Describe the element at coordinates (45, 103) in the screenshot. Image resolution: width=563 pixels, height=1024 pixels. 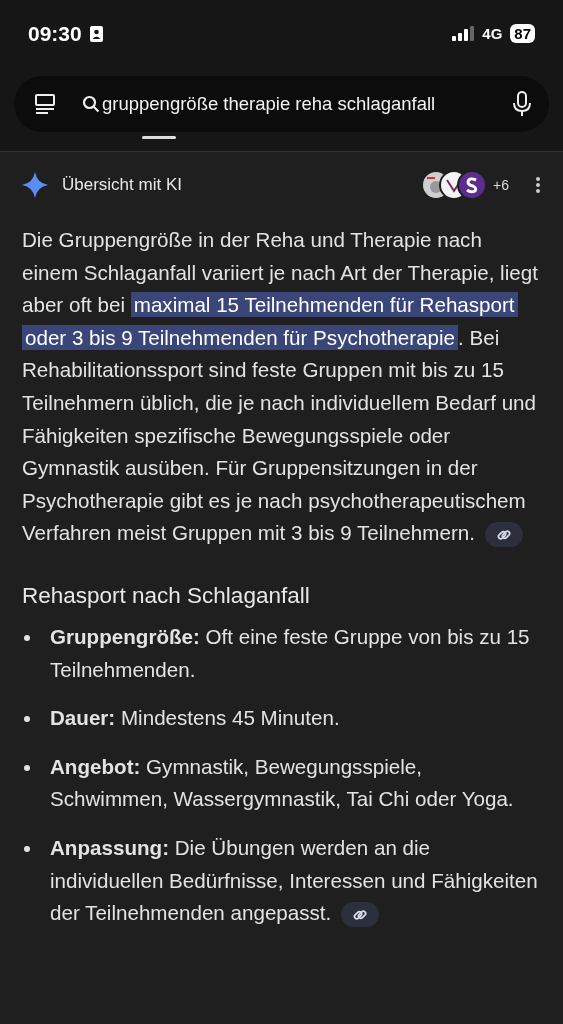
I see `menu-icon` at that location.